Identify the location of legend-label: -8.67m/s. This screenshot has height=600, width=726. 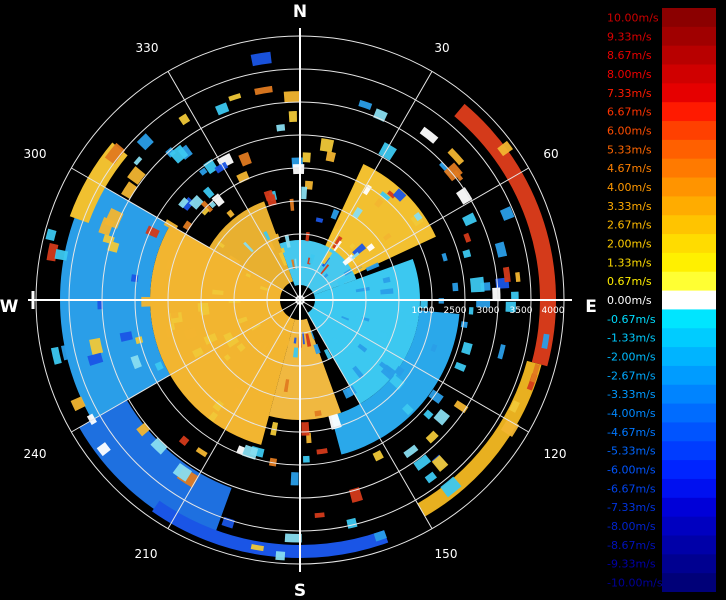
(631, 545).